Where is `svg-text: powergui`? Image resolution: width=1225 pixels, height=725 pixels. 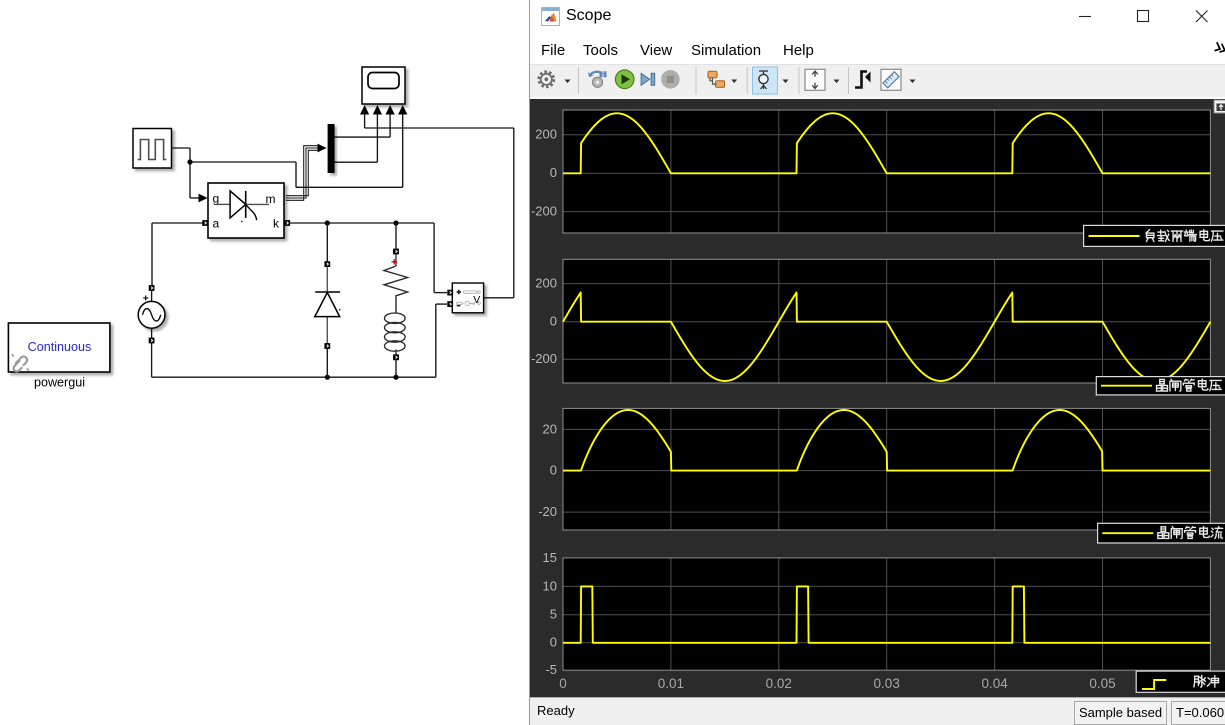 svg-text: powergui is located at coordinates (59, 383).